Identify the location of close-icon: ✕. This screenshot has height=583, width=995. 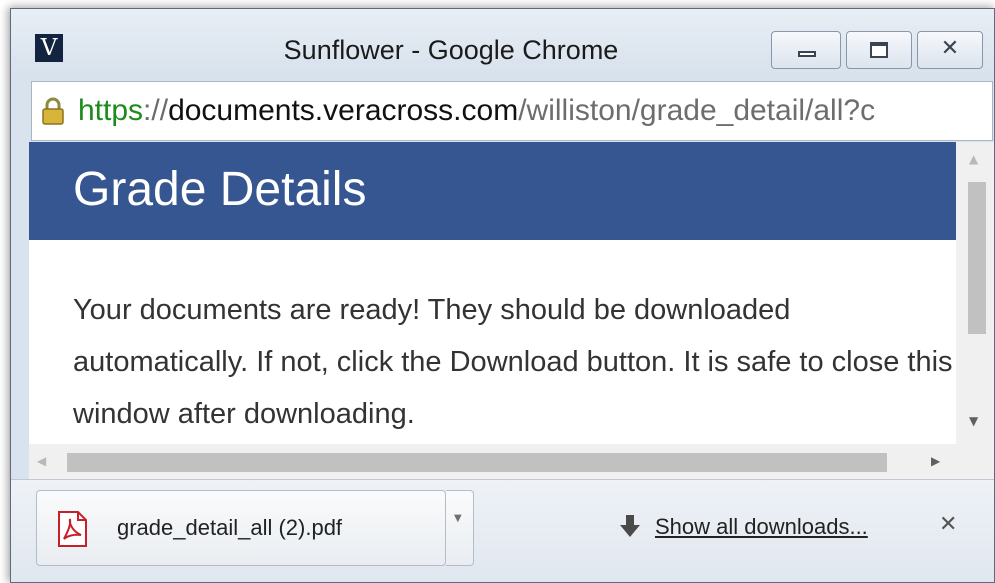
(950, 48).